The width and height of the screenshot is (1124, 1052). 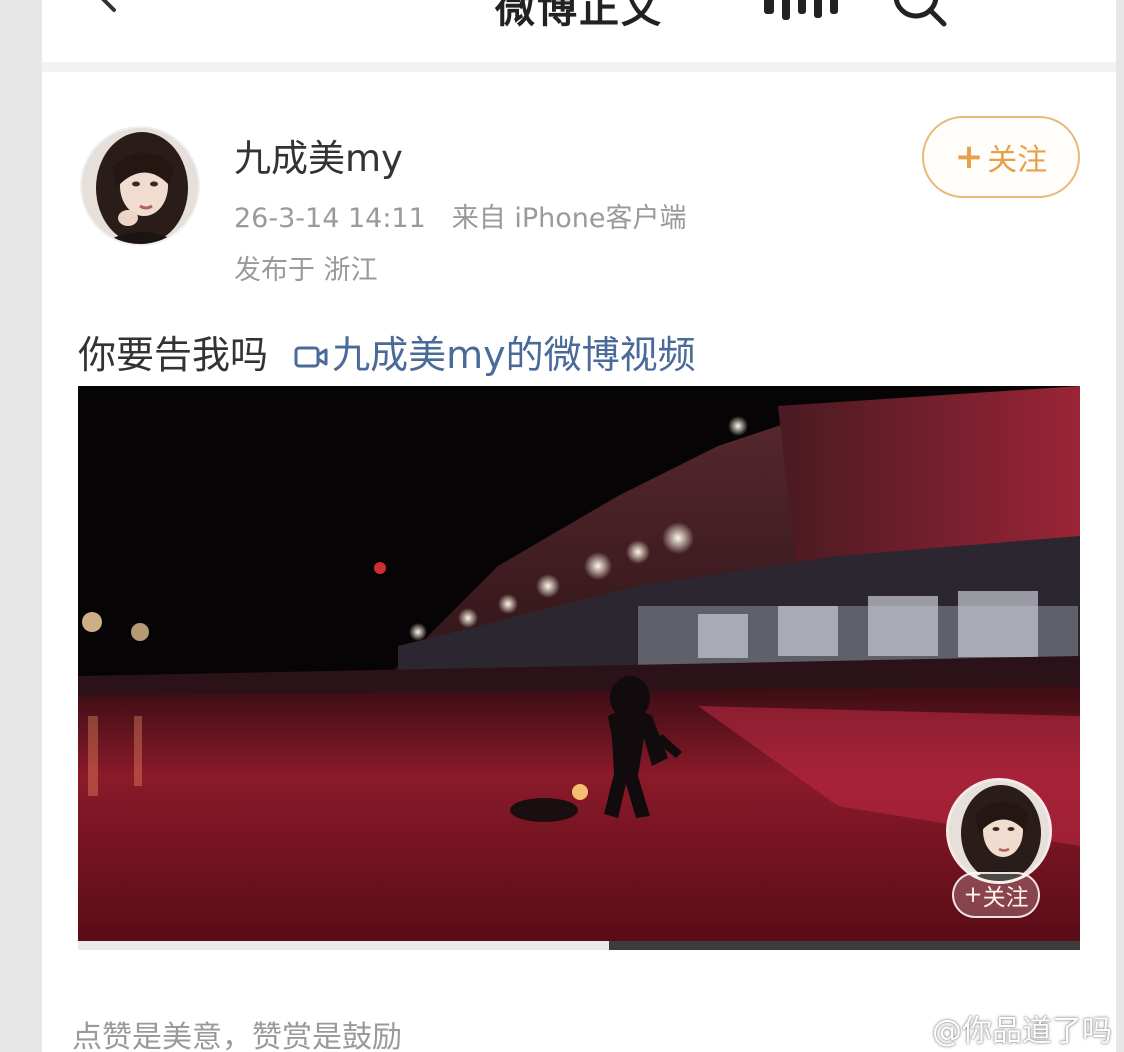 What do you see at coordinates (344, 945) in the screenshot?
I see `video-progress-fill` at bounding box center [344, 945].